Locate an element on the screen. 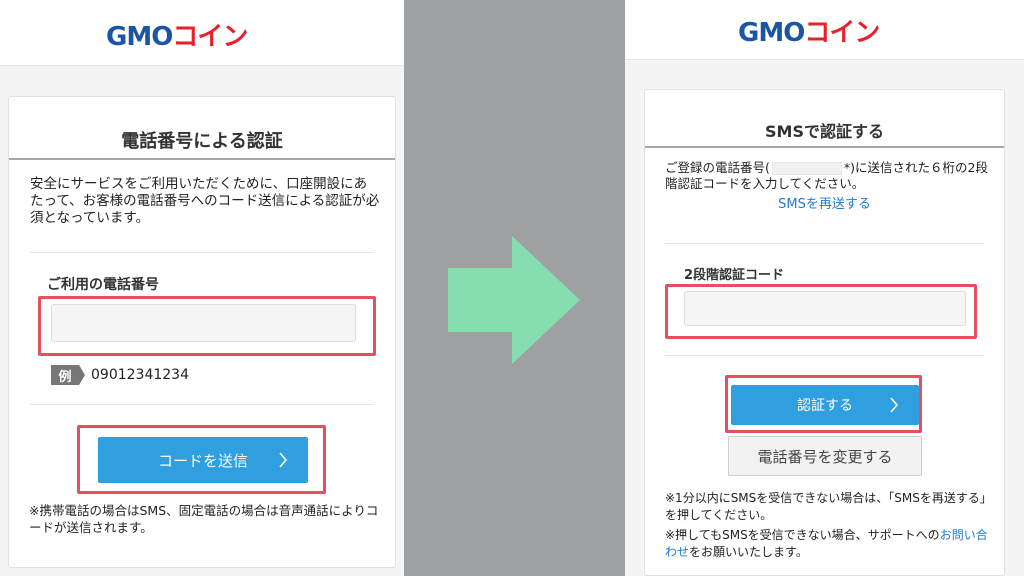  verify-button-highlight is located at coordinates (823, 404).